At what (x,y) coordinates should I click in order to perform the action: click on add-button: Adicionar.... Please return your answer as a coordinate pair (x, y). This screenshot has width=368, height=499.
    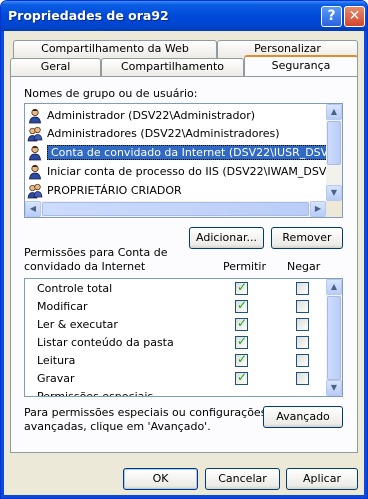
    Looking at the image, I should click on (226, 238).